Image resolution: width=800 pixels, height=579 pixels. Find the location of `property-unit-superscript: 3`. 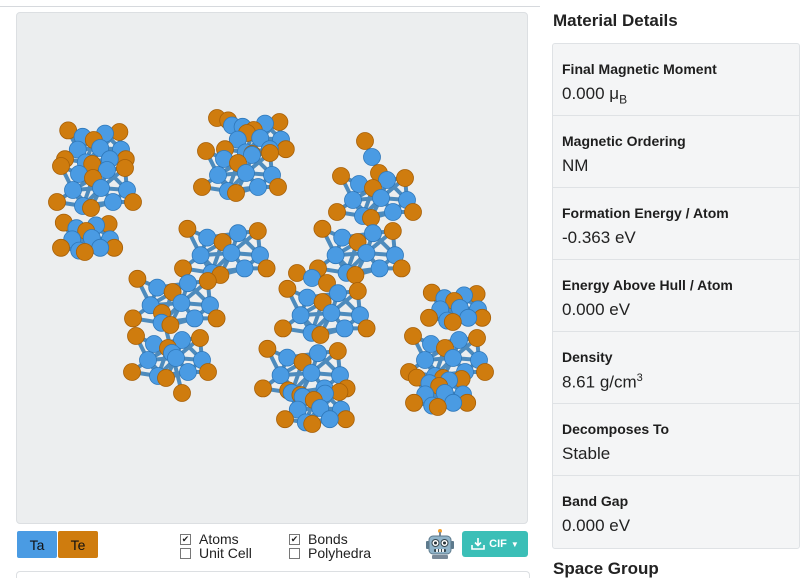

property-unit-superscript: 3 is located at coordinates (639, 378).